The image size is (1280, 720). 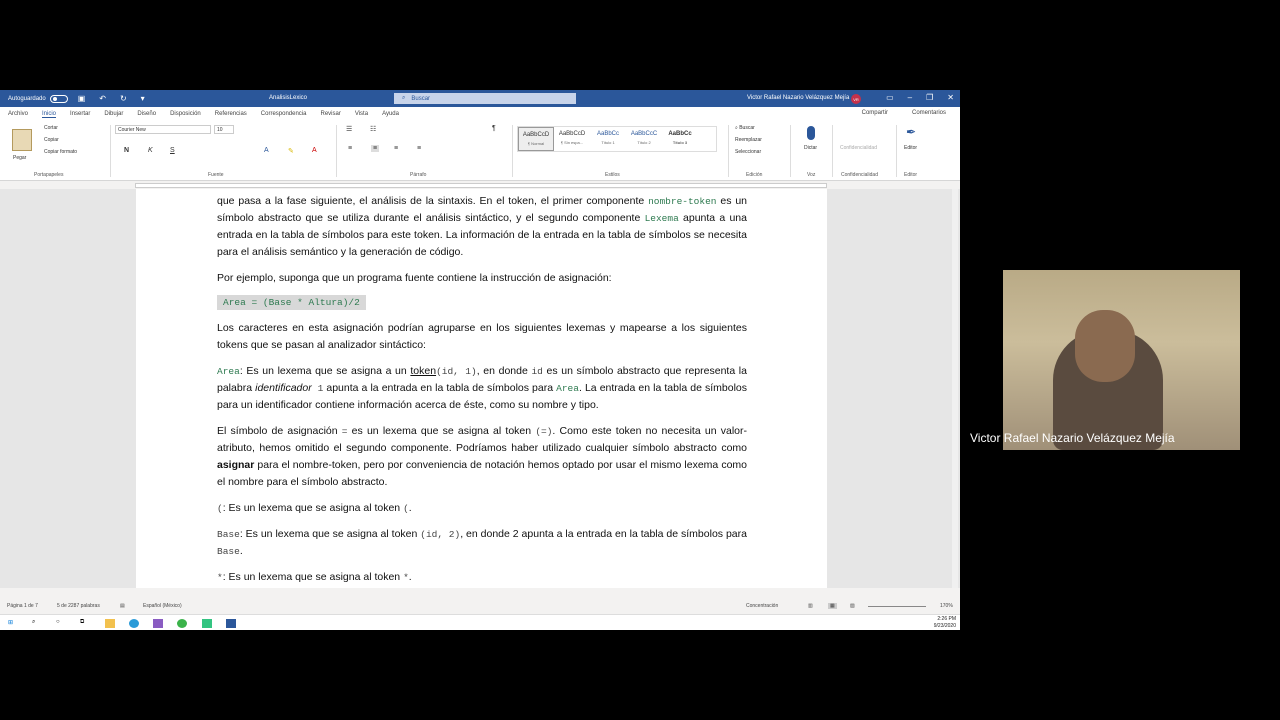 What do you see at coordinates (207, 623) in the screenshot?
I see `app-icon` at bounding box center [207, 623].